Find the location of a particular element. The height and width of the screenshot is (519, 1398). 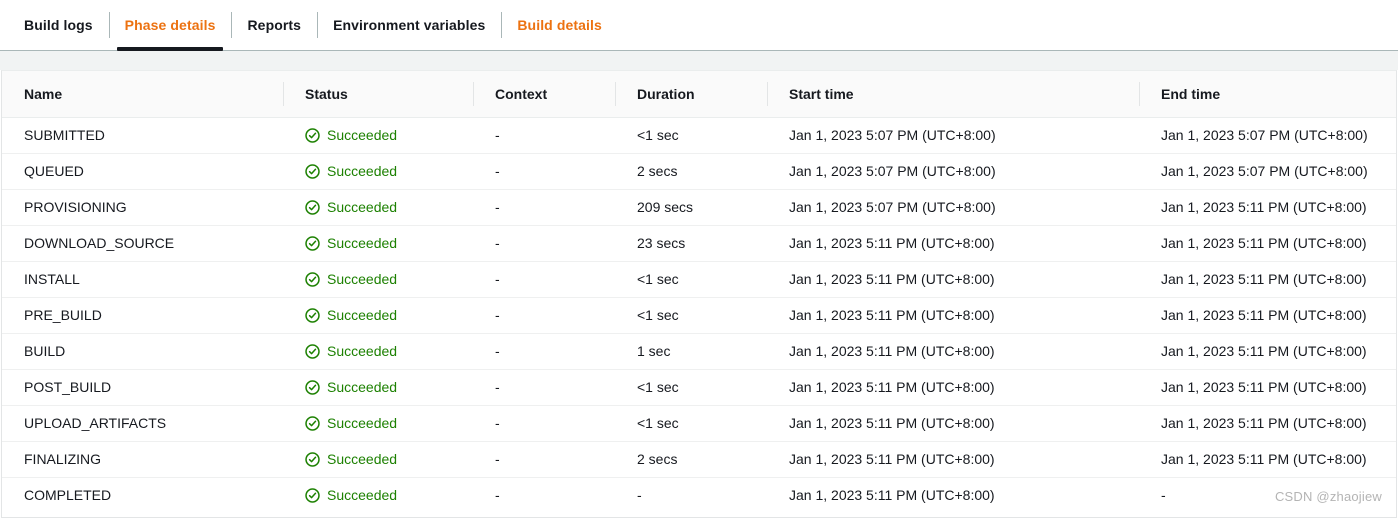

cell-duration: 2 secs is located at coordinates (691, 459).